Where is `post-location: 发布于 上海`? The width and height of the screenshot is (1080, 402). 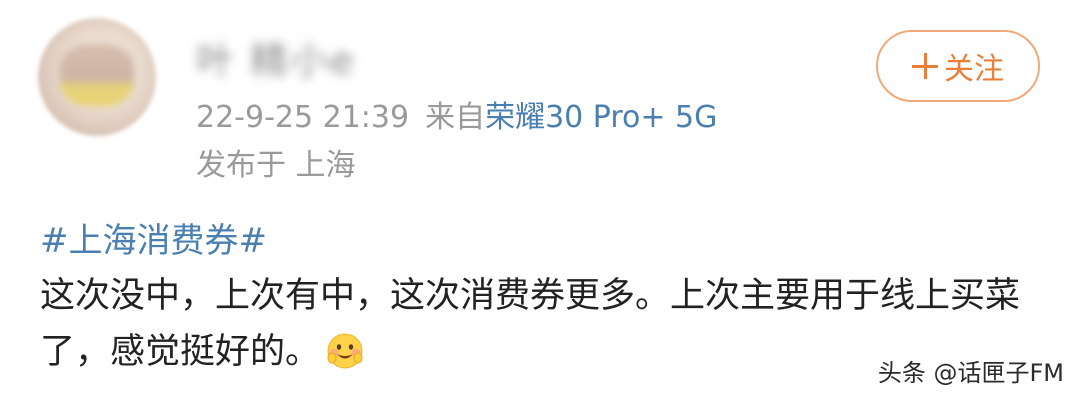
post-location: 发布于 上海 is located at coordinates (276, 165).